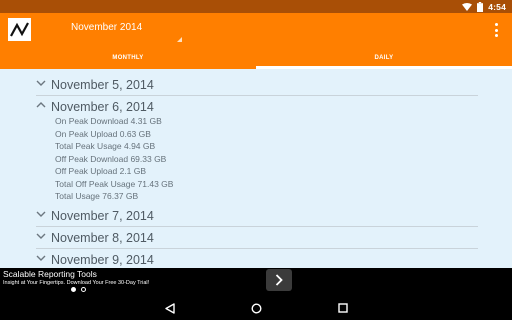 This screenshot has height=320, width=512. Describe the element at coordinates (480, 6) in the screenshot. I see `battery-icon` at that location.